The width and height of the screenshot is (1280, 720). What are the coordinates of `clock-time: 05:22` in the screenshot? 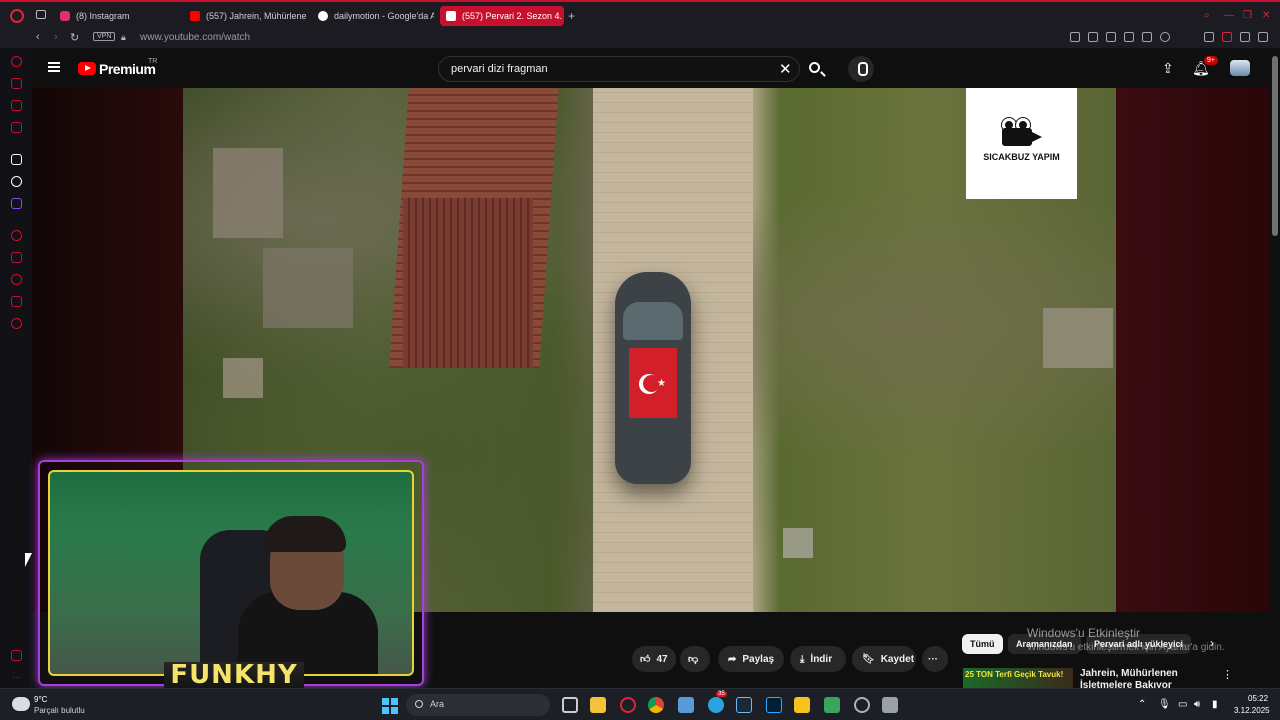 It's located at (1258, 698).